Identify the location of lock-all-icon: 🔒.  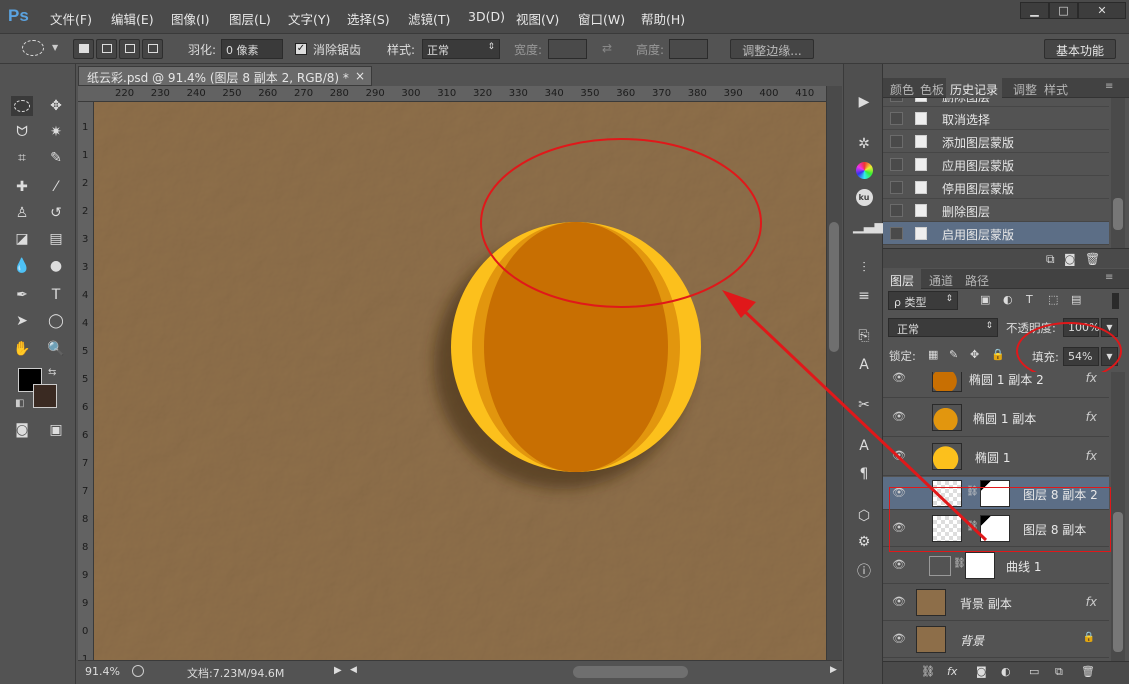
(998, 354).